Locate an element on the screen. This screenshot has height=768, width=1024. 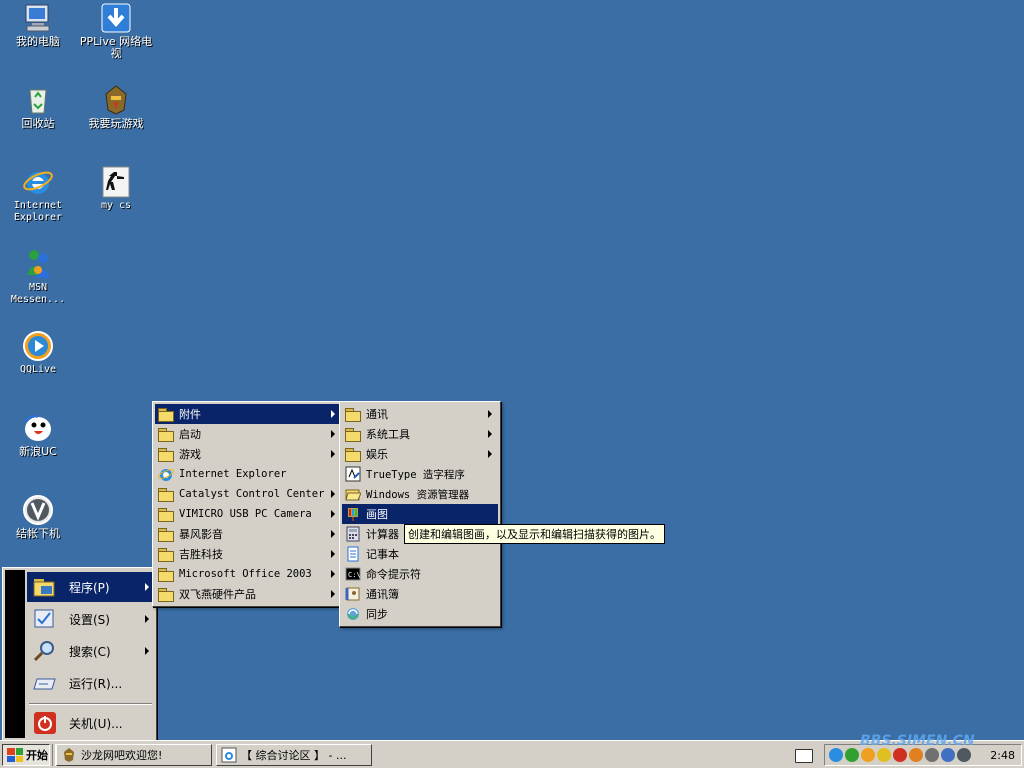
menu-item-label: 启动 is located at coordinates (190, 434).